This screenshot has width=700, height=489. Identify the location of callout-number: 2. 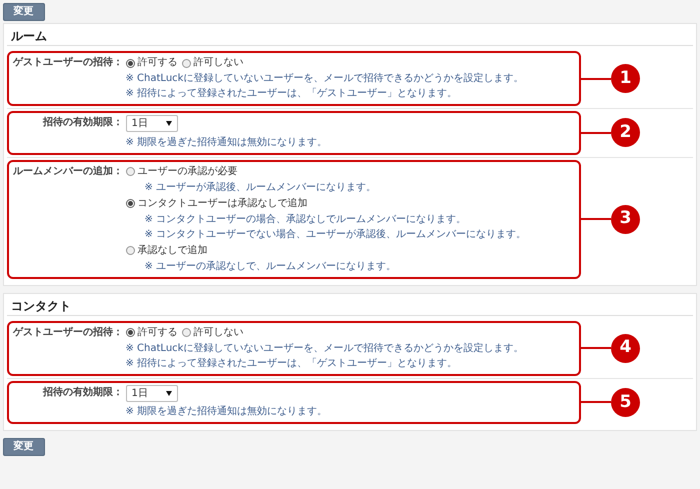
(625, 133).